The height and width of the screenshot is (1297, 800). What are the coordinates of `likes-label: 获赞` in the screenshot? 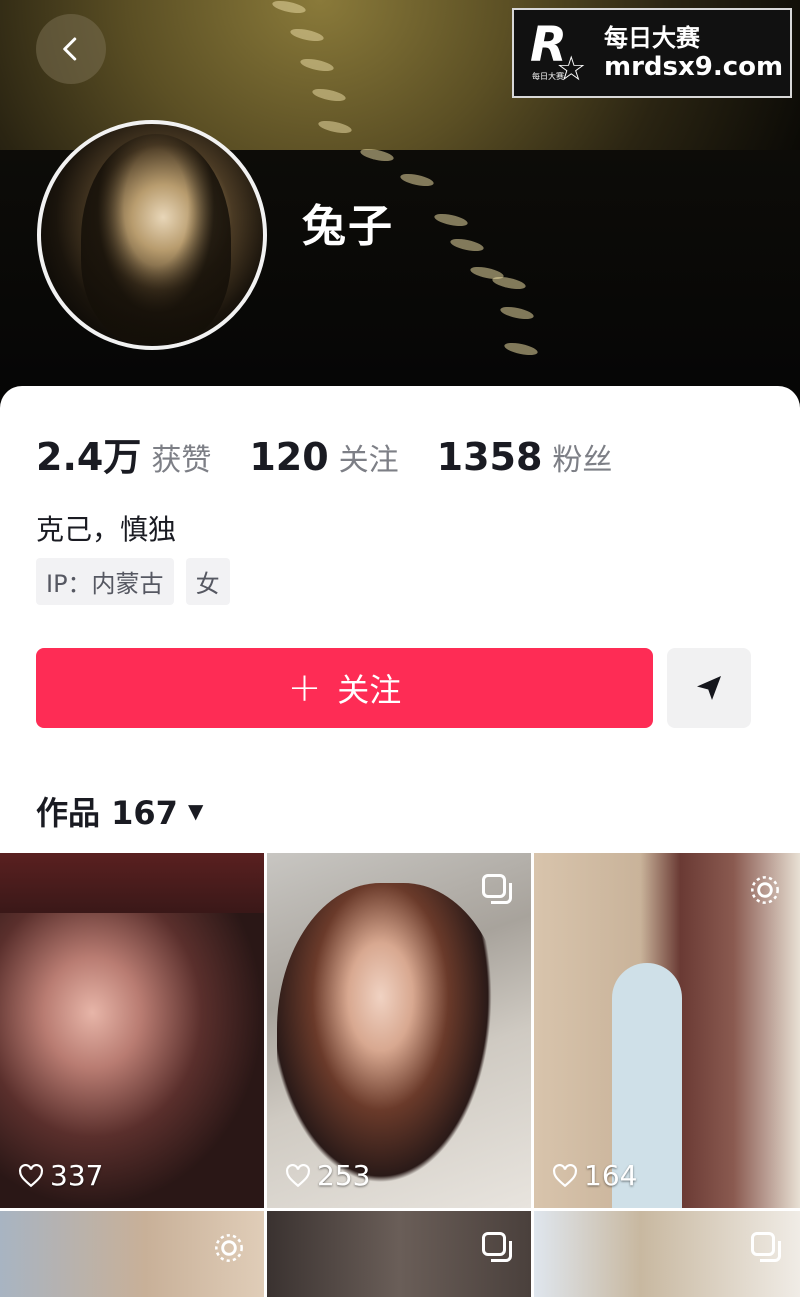 It's located at (181, 460).